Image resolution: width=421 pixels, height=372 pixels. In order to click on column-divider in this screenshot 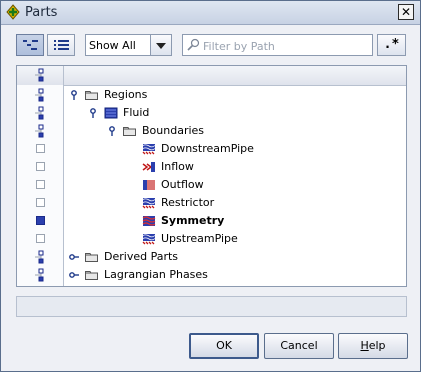, I will do `click(63, 75)`.